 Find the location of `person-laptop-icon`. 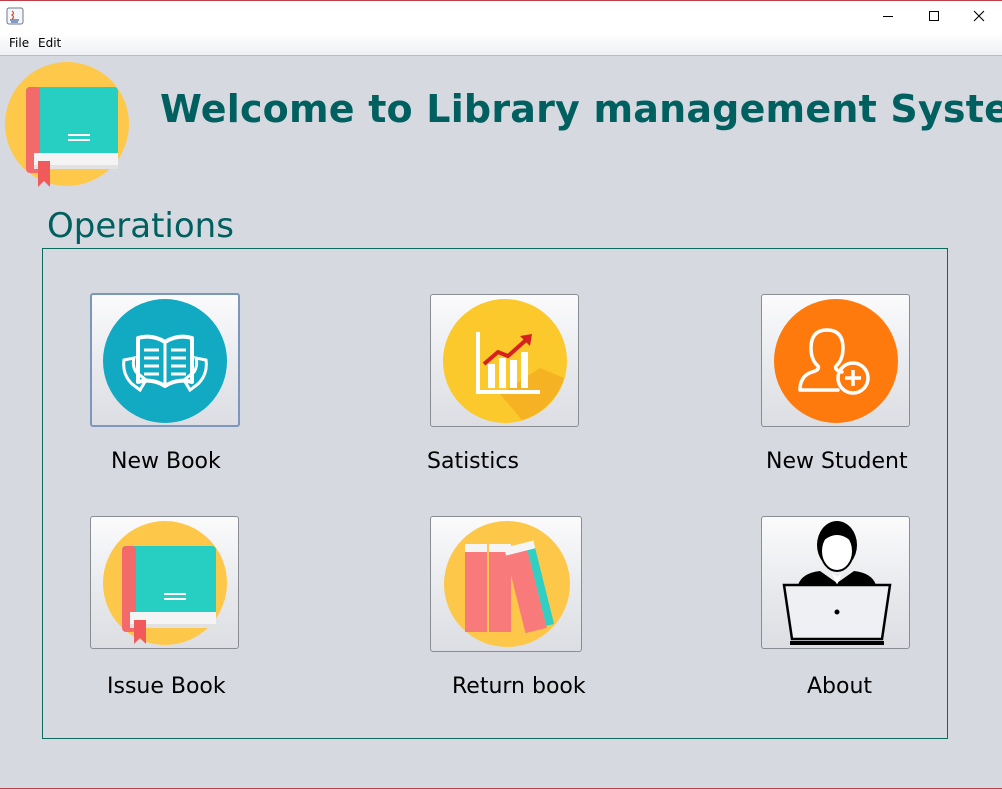

person-laptop-icon is located at coordinates (837, 583).